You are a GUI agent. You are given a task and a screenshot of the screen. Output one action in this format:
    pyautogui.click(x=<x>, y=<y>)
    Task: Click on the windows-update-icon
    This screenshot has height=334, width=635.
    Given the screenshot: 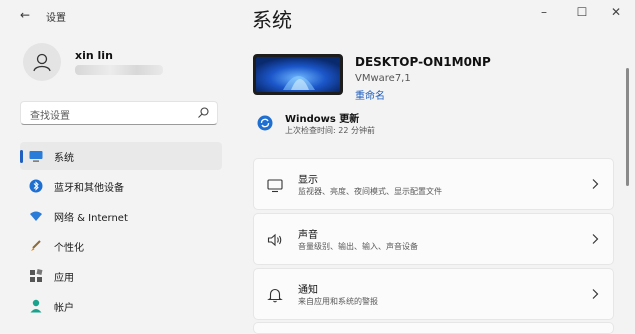 What is the action you would take?
    pyautogui.click(x=265, y=123)
    